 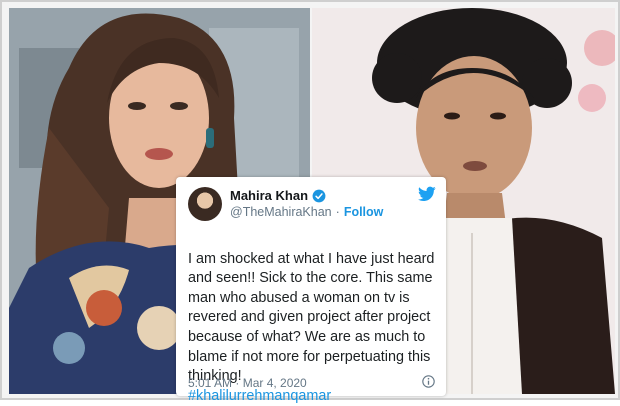 What do you see at coordinates (364, 212) in the screenshot?
I see `follow-button: Follow` at bounding box center [364, 212].